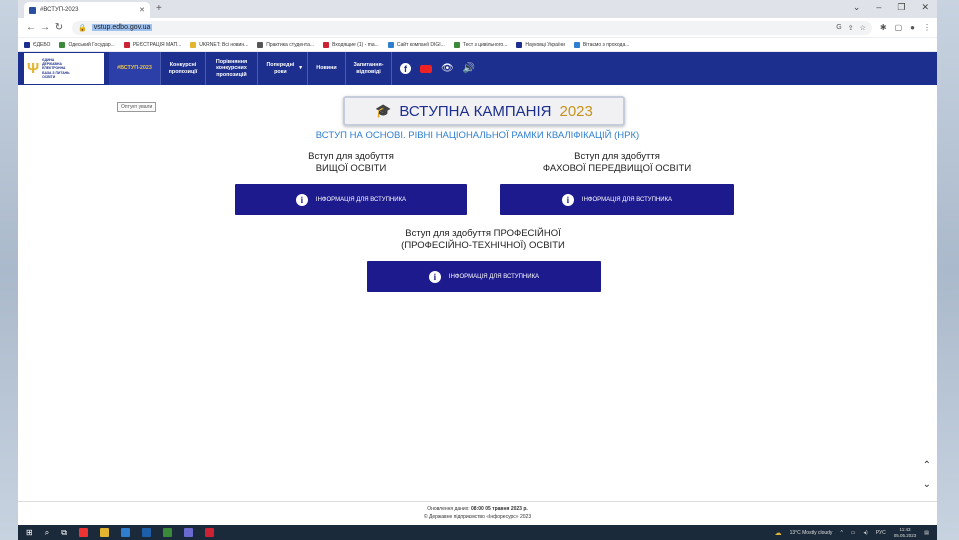  I want to click on new-tab-button: +, so click(159, 10).